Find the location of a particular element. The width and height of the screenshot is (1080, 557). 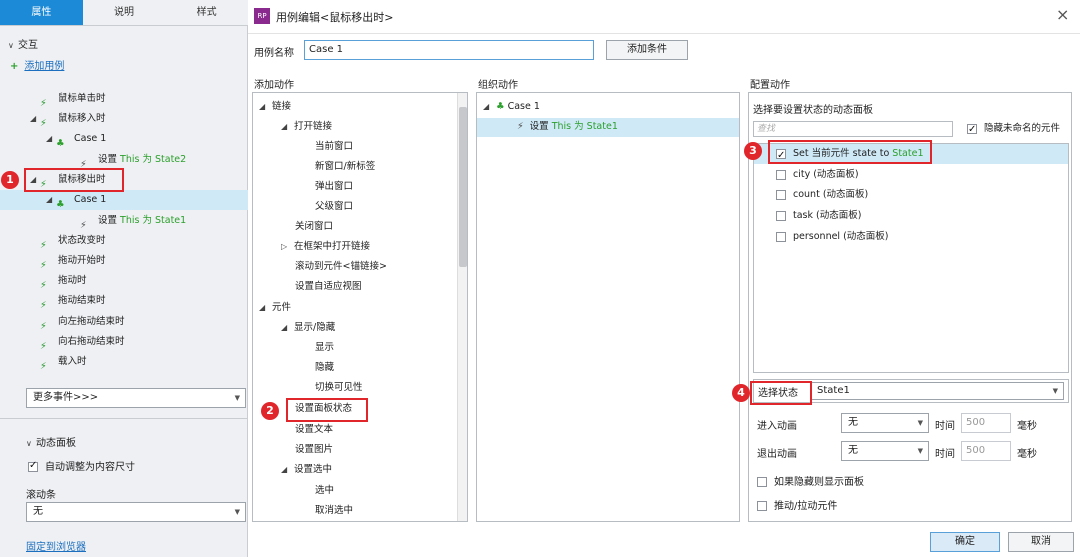

tree-item: 设置文本 is located at coordinates (314, 430).